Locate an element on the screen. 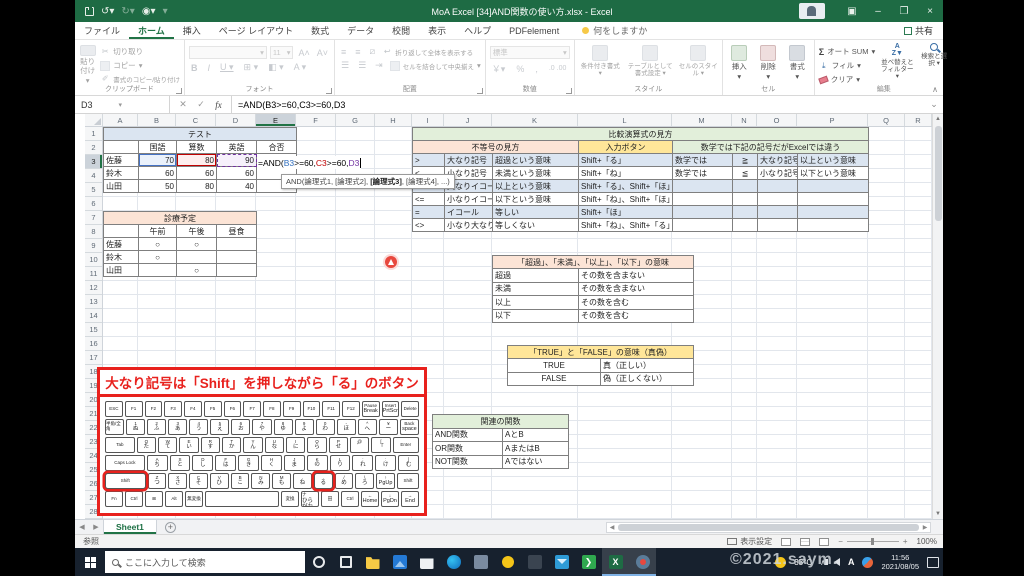  enter-icon: ✓ is located at coordinates (201, 104).